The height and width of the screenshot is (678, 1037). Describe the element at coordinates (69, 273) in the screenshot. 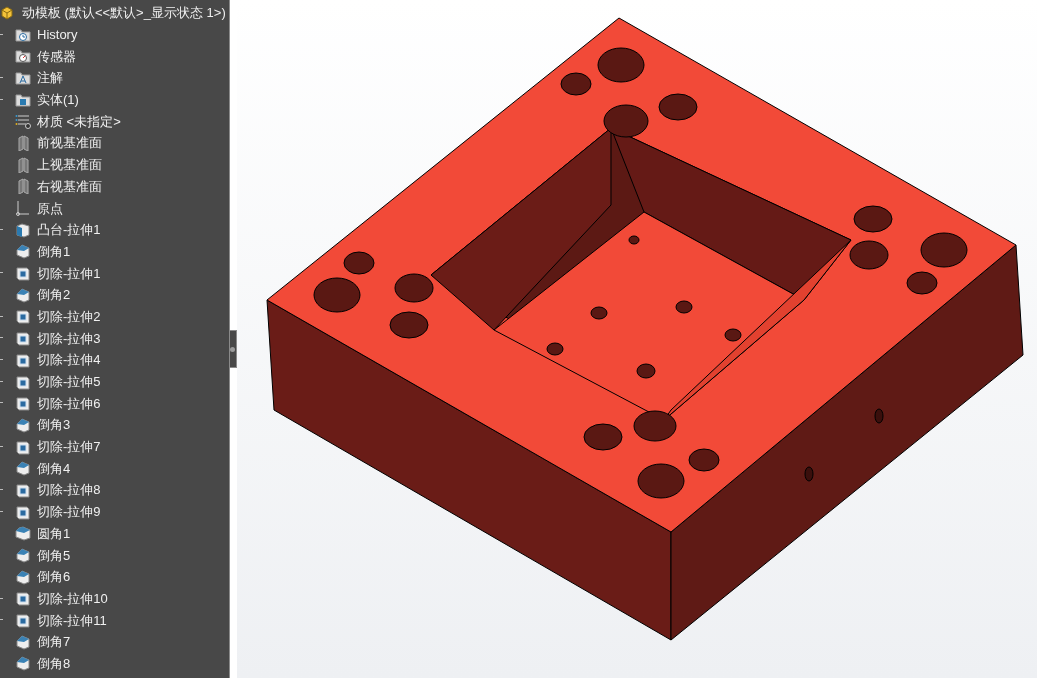

I see `tree-item-label: 切除-拉伸1` at that location.